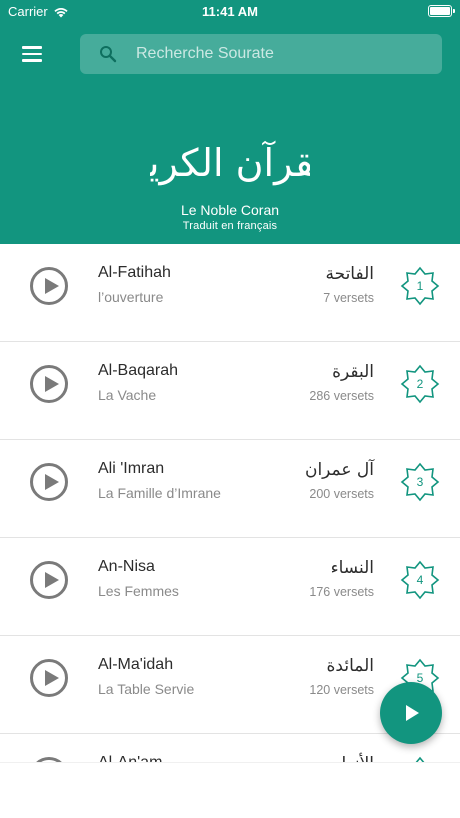 The width and height of the screenshot is (460, 818). Describe the element at coordinates (138, 370) in the screenshot. I see `surah-name: Al-Baqarah` at that location.